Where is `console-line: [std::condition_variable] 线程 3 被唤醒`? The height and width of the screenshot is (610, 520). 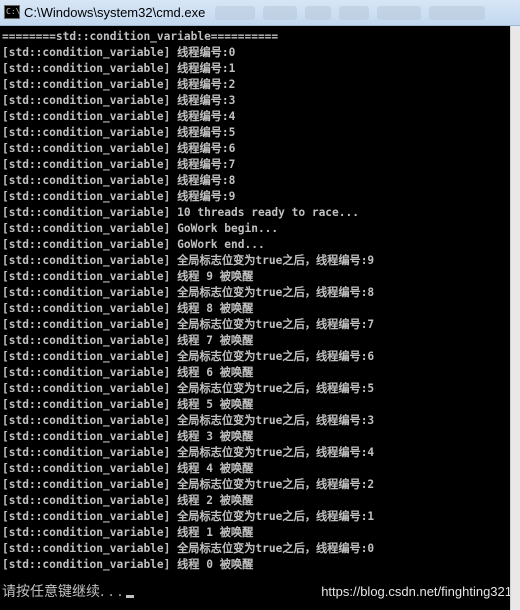
console-line: [std::condition_variable] 线程 3 被唤醒 is located at coordinates (128, 436).